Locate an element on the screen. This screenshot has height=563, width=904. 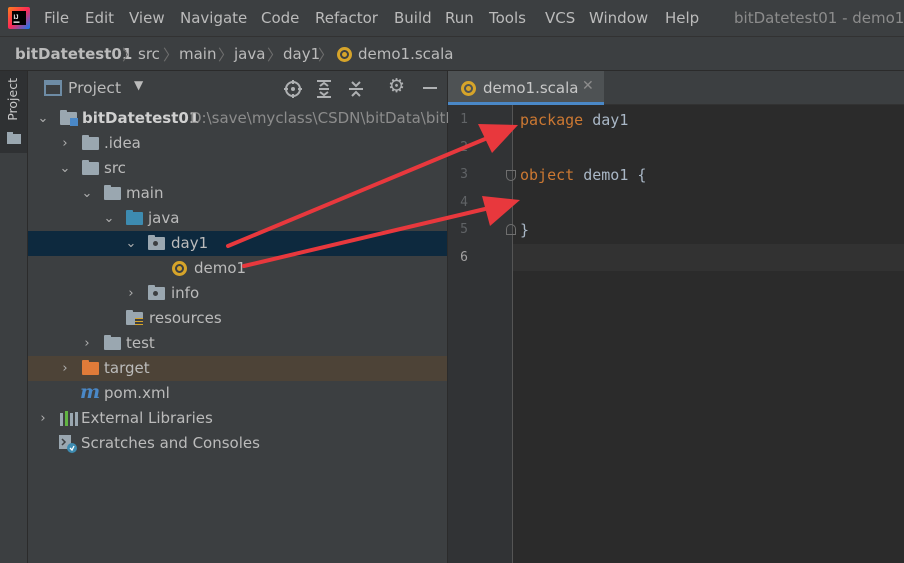
tree-label-demo1: demo1 is located at coordinates (220, 268).